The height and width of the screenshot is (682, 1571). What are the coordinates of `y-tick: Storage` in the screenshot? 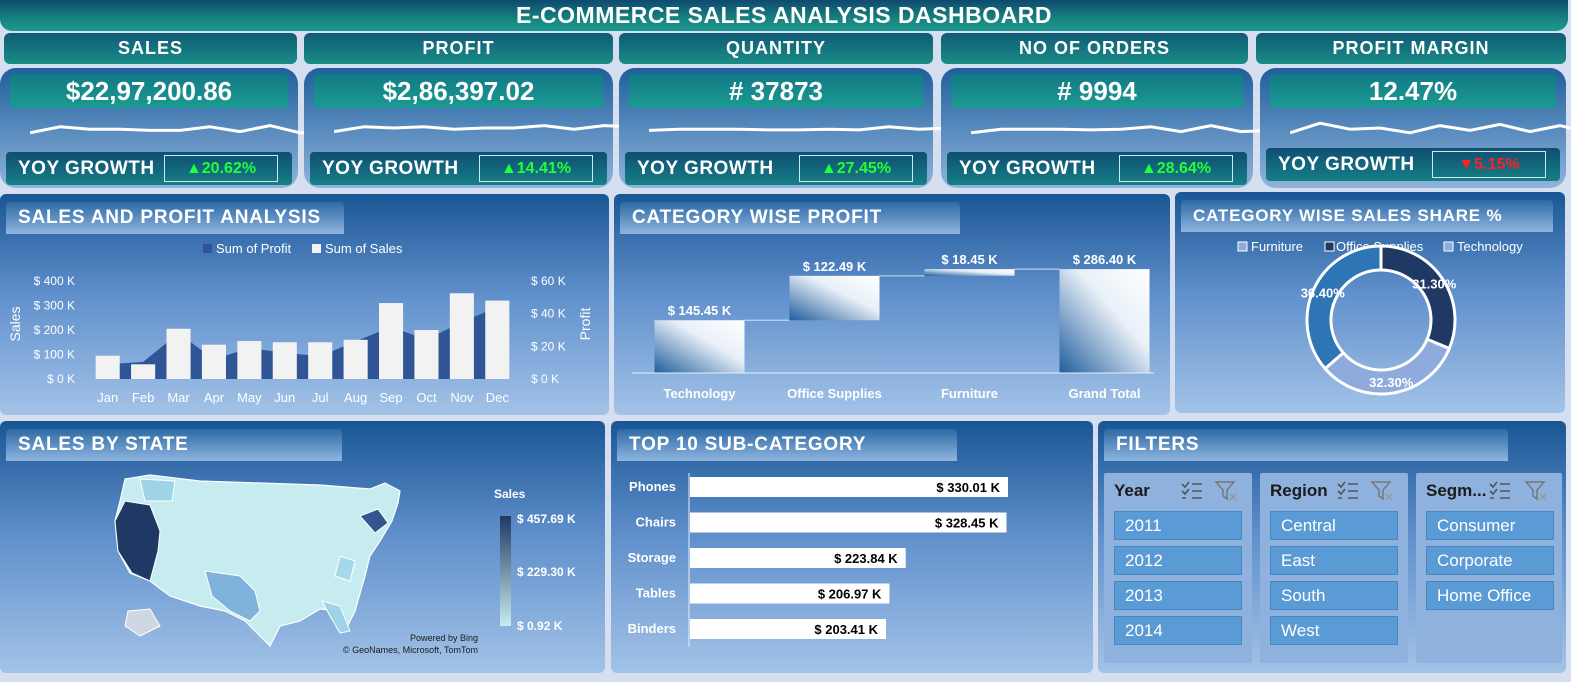 It's located at (652, 557).